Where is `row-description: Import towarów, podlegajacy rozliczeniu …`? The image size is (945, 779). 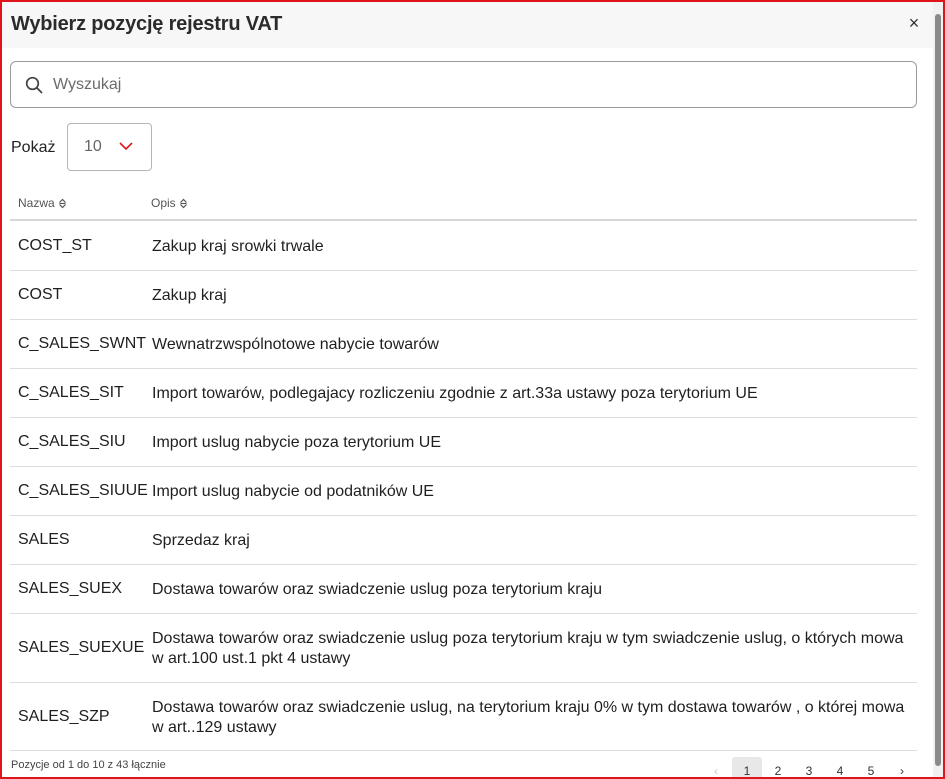 row-description: Import towarów, podlegajacy rozliczeniu … is located at coordinates (455, 393).